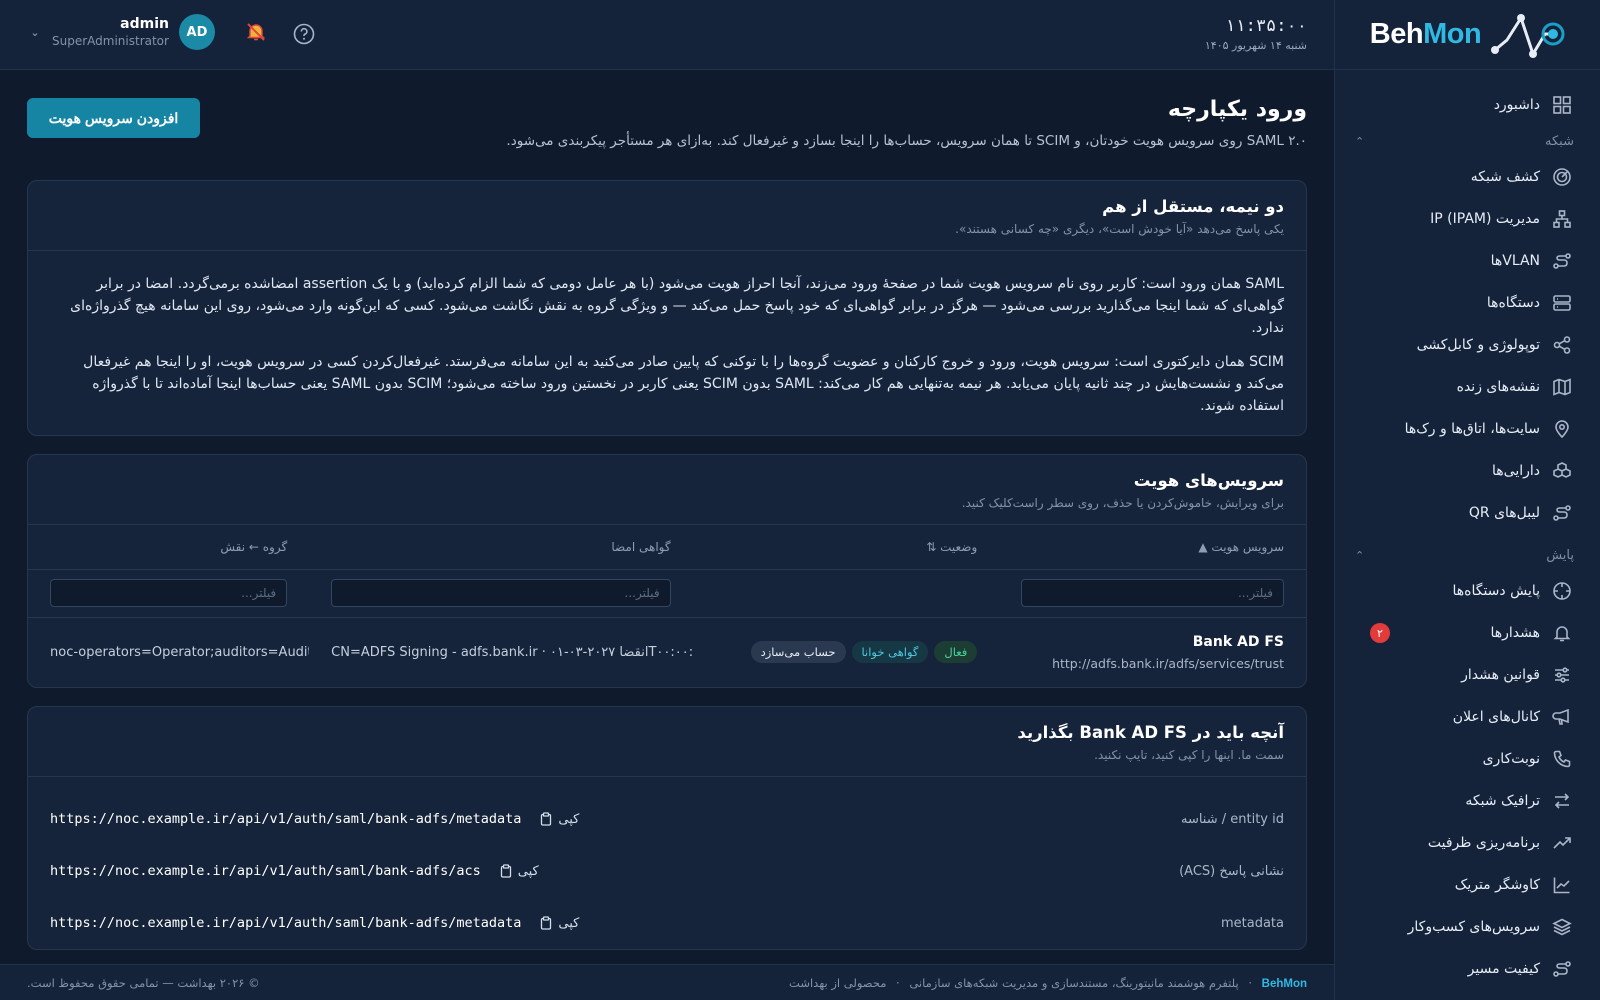 The height and width of the screenshot is (1000, 1600). What do you see at coordinates (1467, 141) in the screenshot?
I see `nav-section-network: شبکه ⌃` at bounding box center [1467, 141].